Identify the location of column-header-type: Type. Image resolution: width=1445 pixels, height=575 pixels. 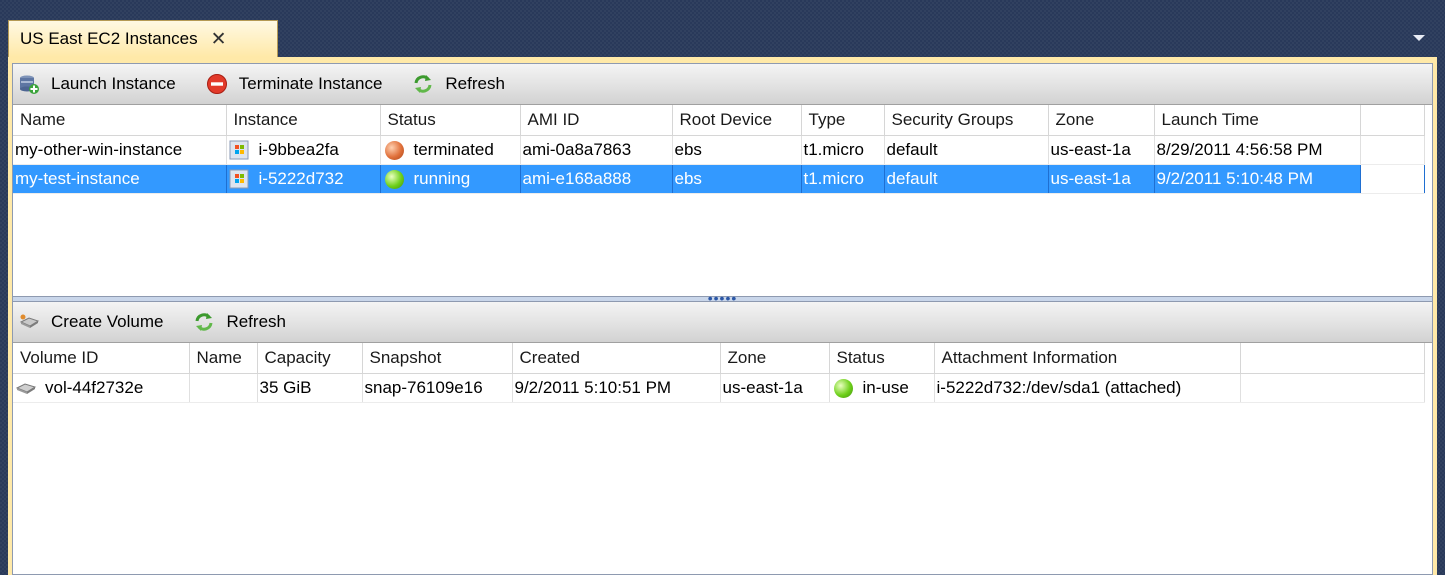
(843, 120).